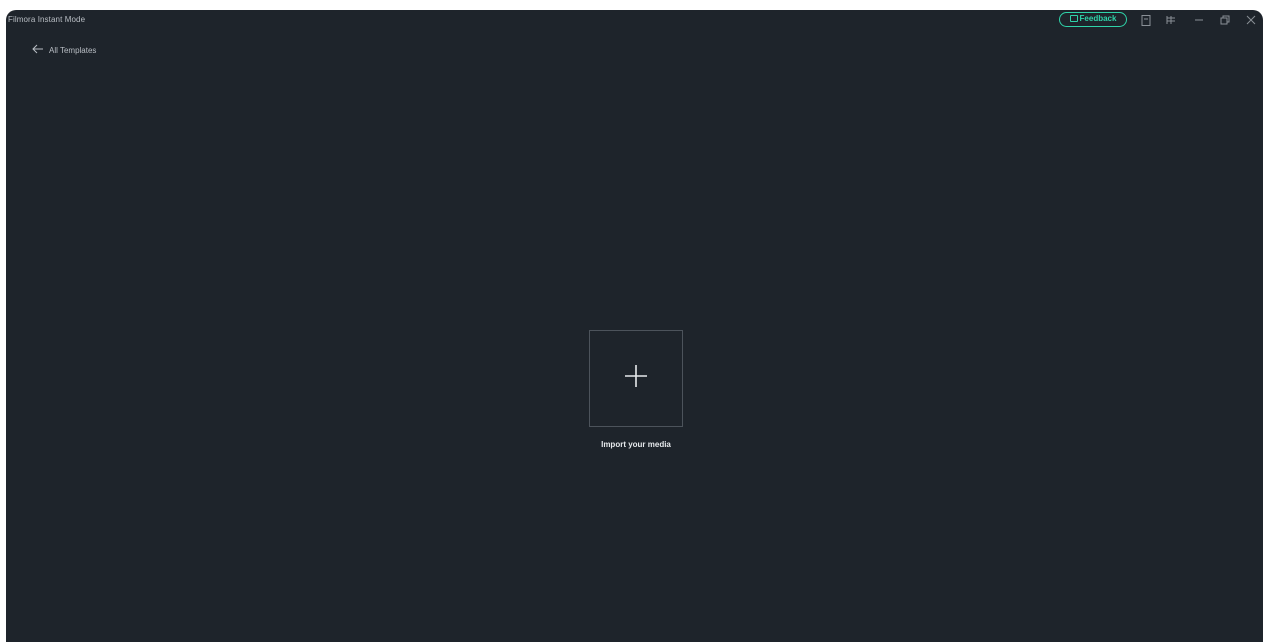 The height and width of the screenshot is (642, 1263). What do you see at coordinates (73, 50) in the screenshot?
I see `back-label: All Templates` at bounding box center [73, 50].